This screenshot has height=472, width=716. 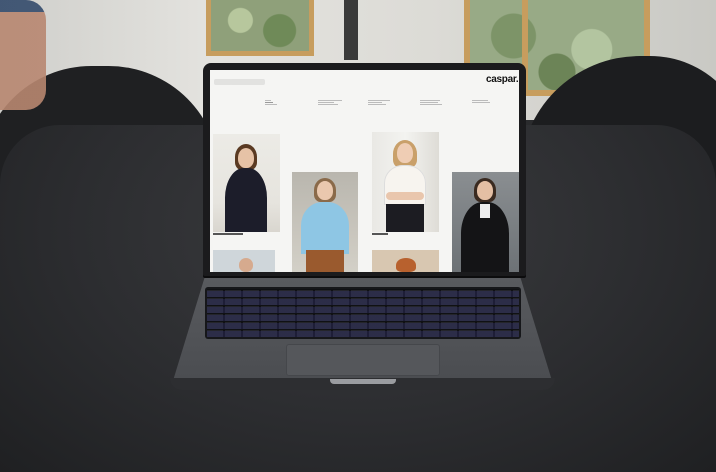 What do you see at coordinates (363, 381) in the screenshot?
I see `laptop-lid-notch` at bounding box center [363, 381].